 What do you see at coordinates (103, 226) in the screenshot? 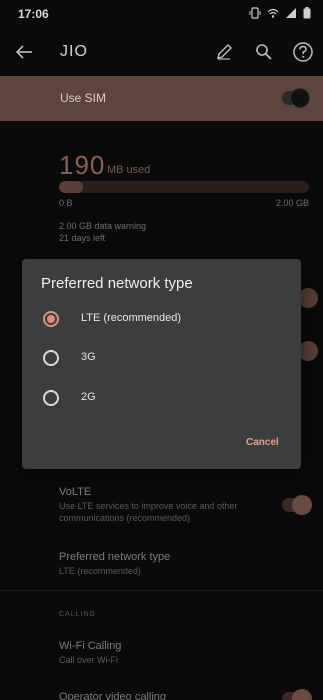
I see `data-warning-text: 2.00 GB data warning` at bounding box center [103, 226].